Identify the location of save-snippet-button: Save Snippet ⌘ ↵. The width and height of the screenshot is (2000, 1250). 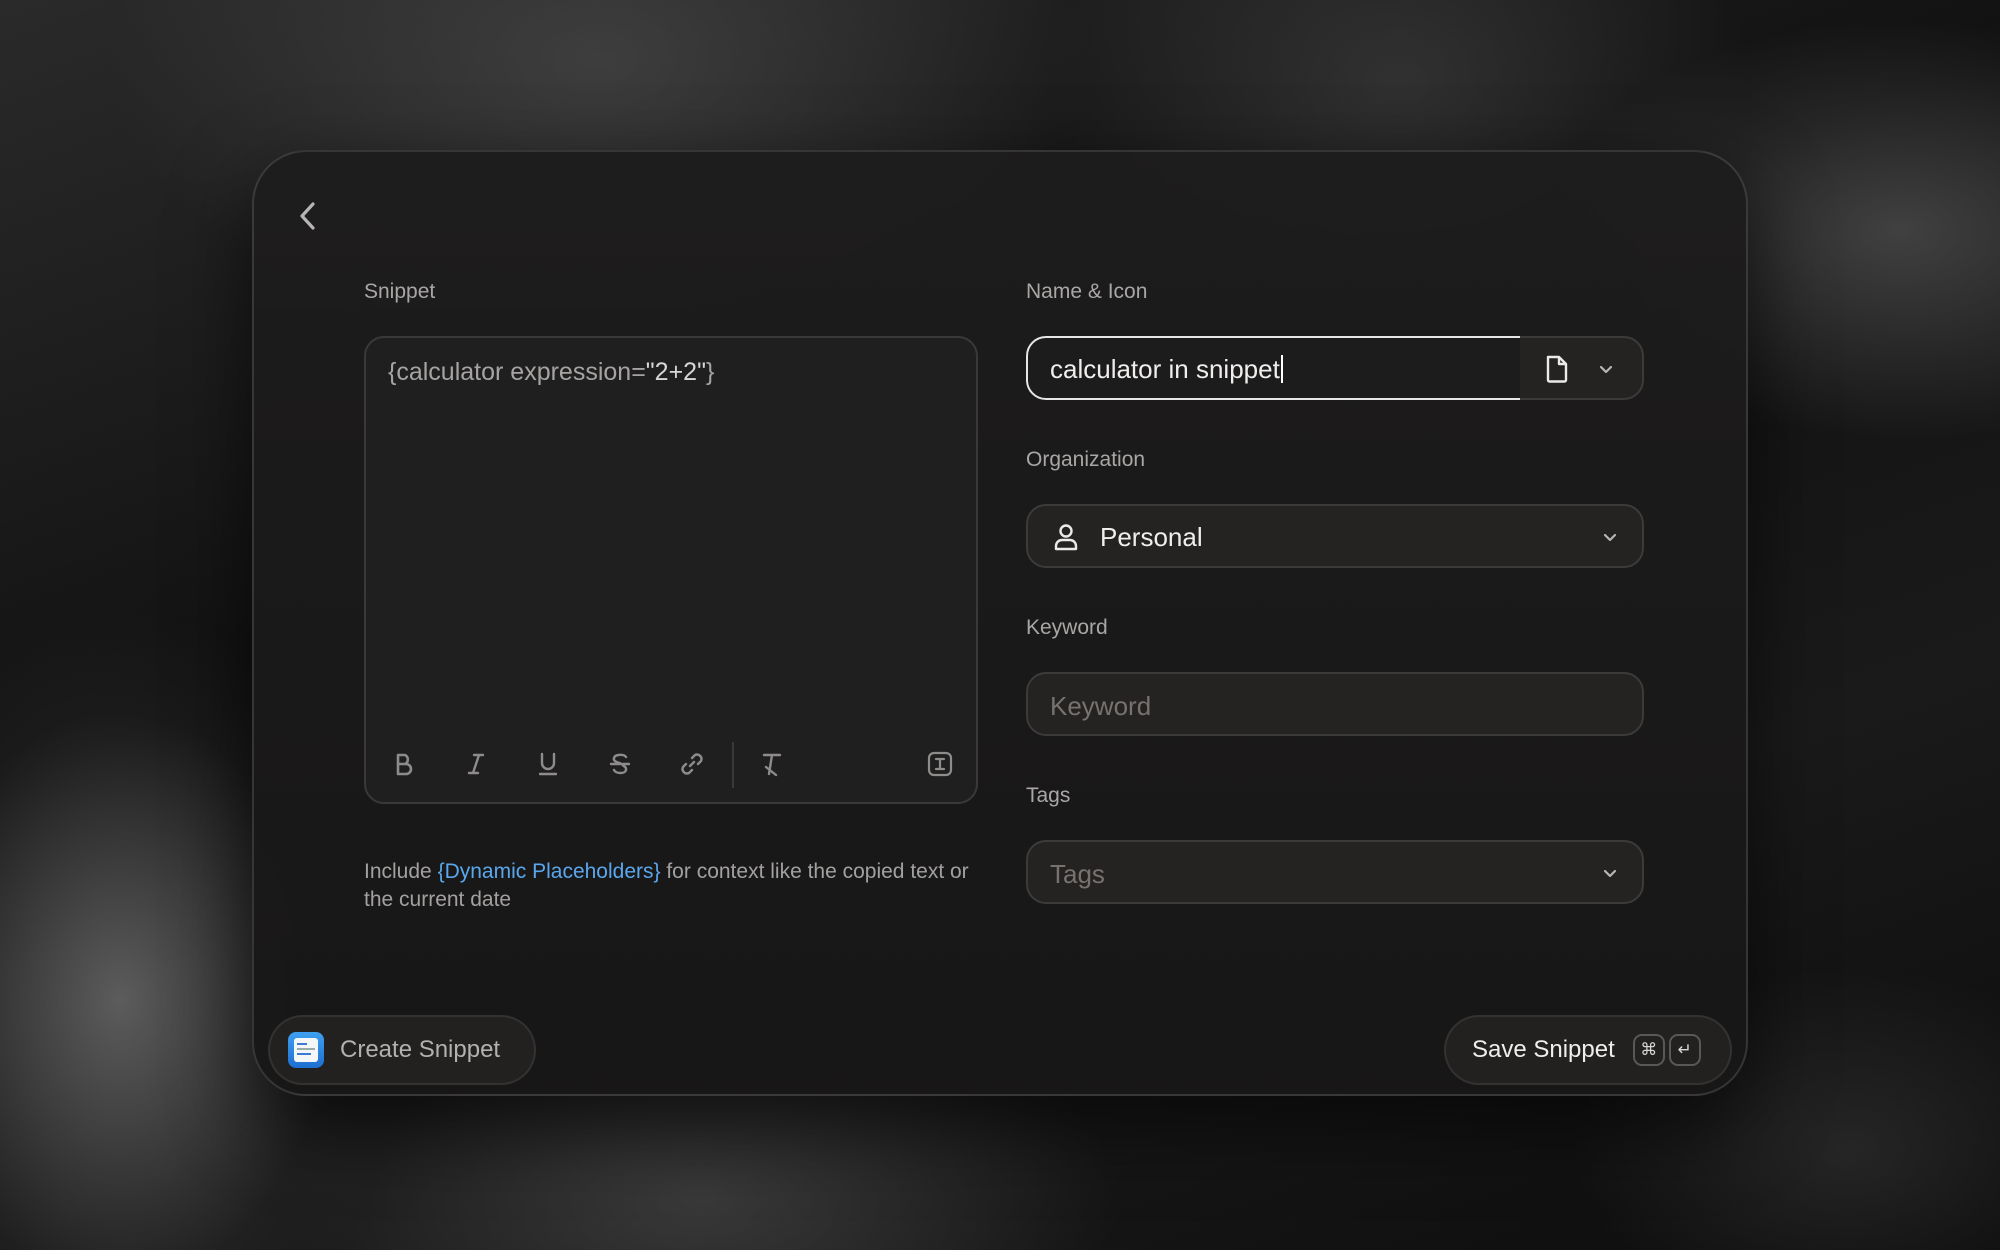
(1588, 1050).